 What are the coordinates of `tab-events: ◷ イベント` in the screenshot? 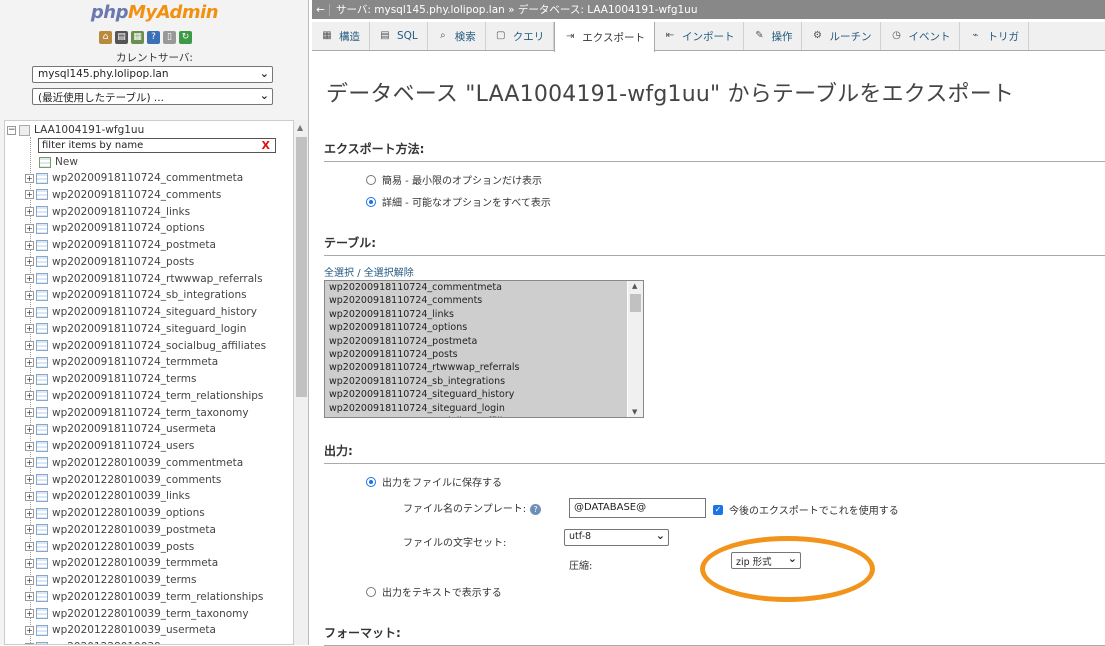 It's located at (921, 36).